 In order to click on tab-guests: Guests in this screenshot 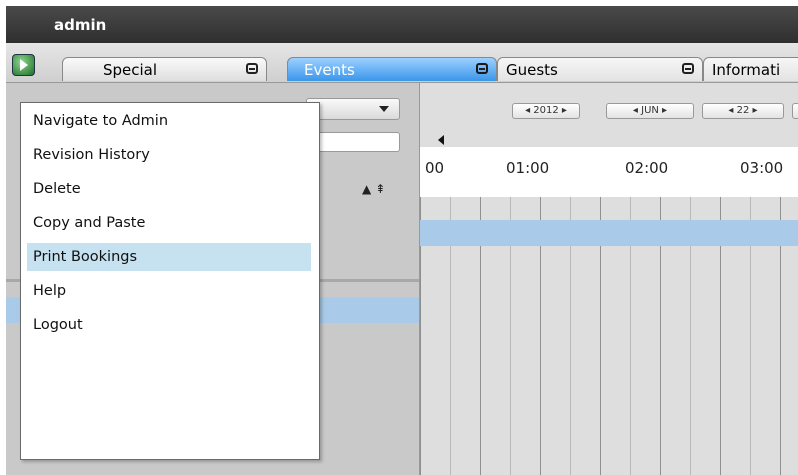, I will do `click(600, 69)`.